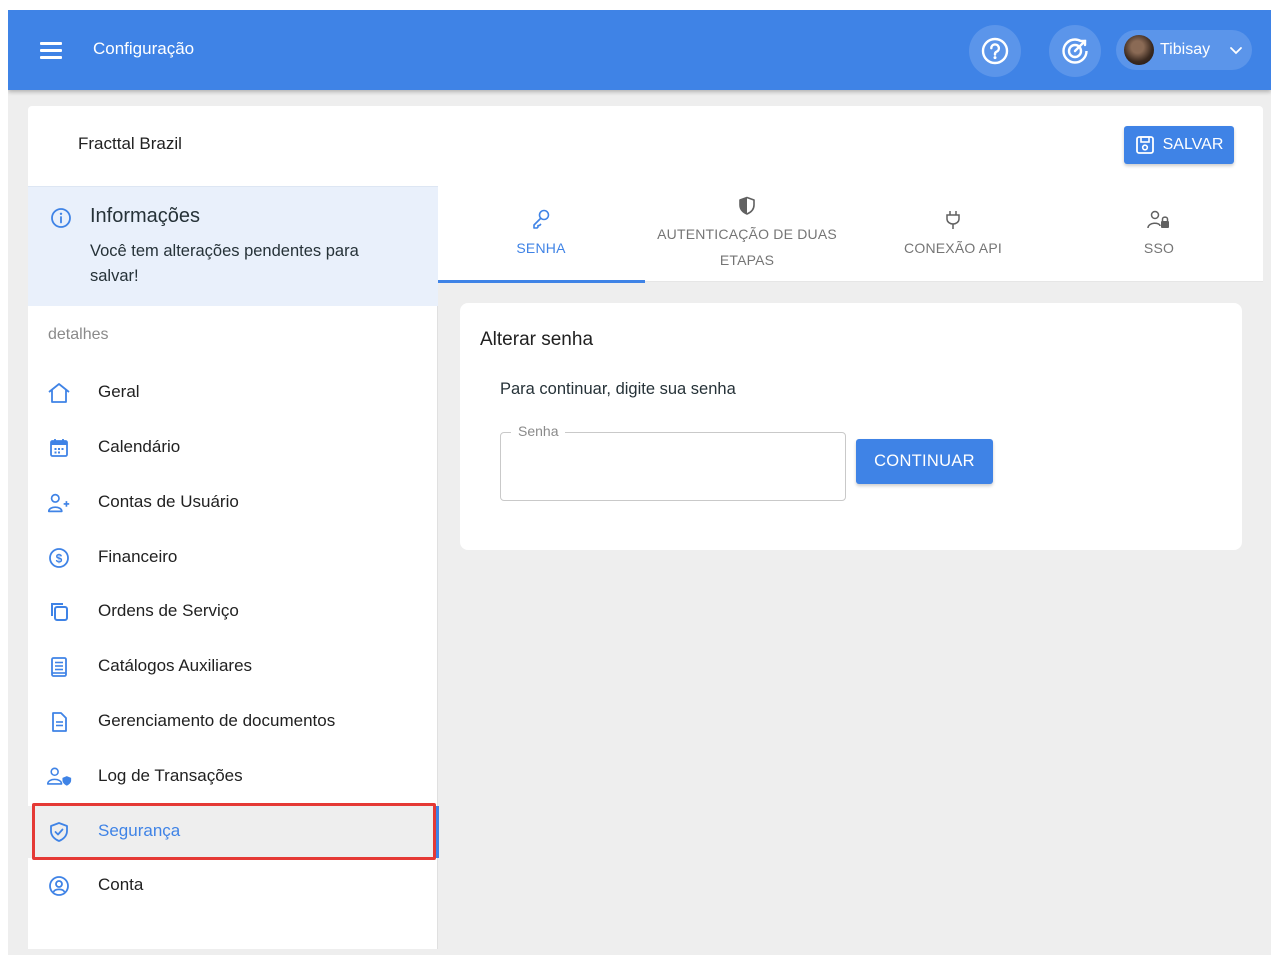 The width and height of the screenshot is (1271, 955). What do you see at coordinates (618, 389) in the screenshot?
I see `card-subtitle: Para continuar, digite sua senha` at bounding box center [618, 389].